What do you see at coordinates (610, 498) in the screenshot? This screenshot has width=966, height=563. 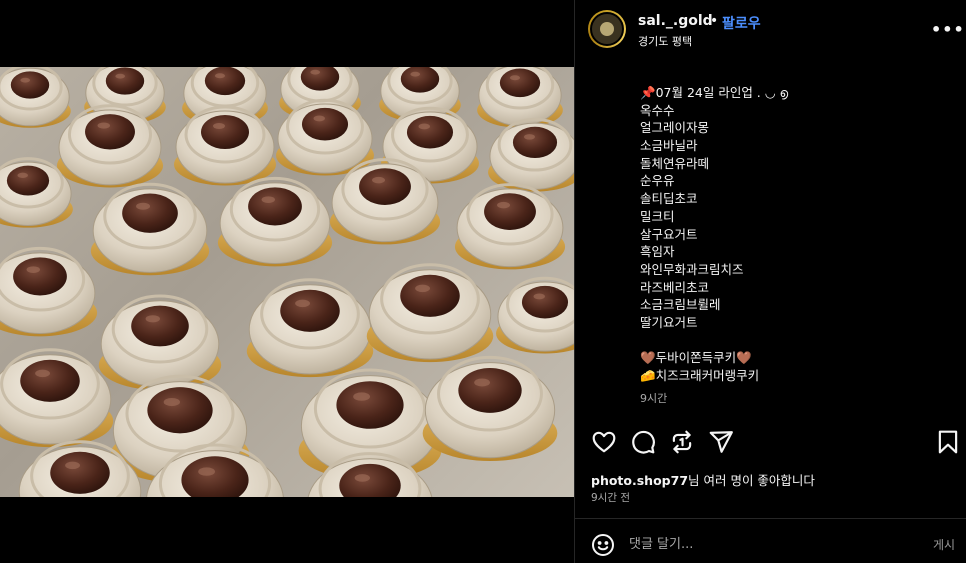 I see `posted-time: 9시간 전` at bounding box center [610, 498].